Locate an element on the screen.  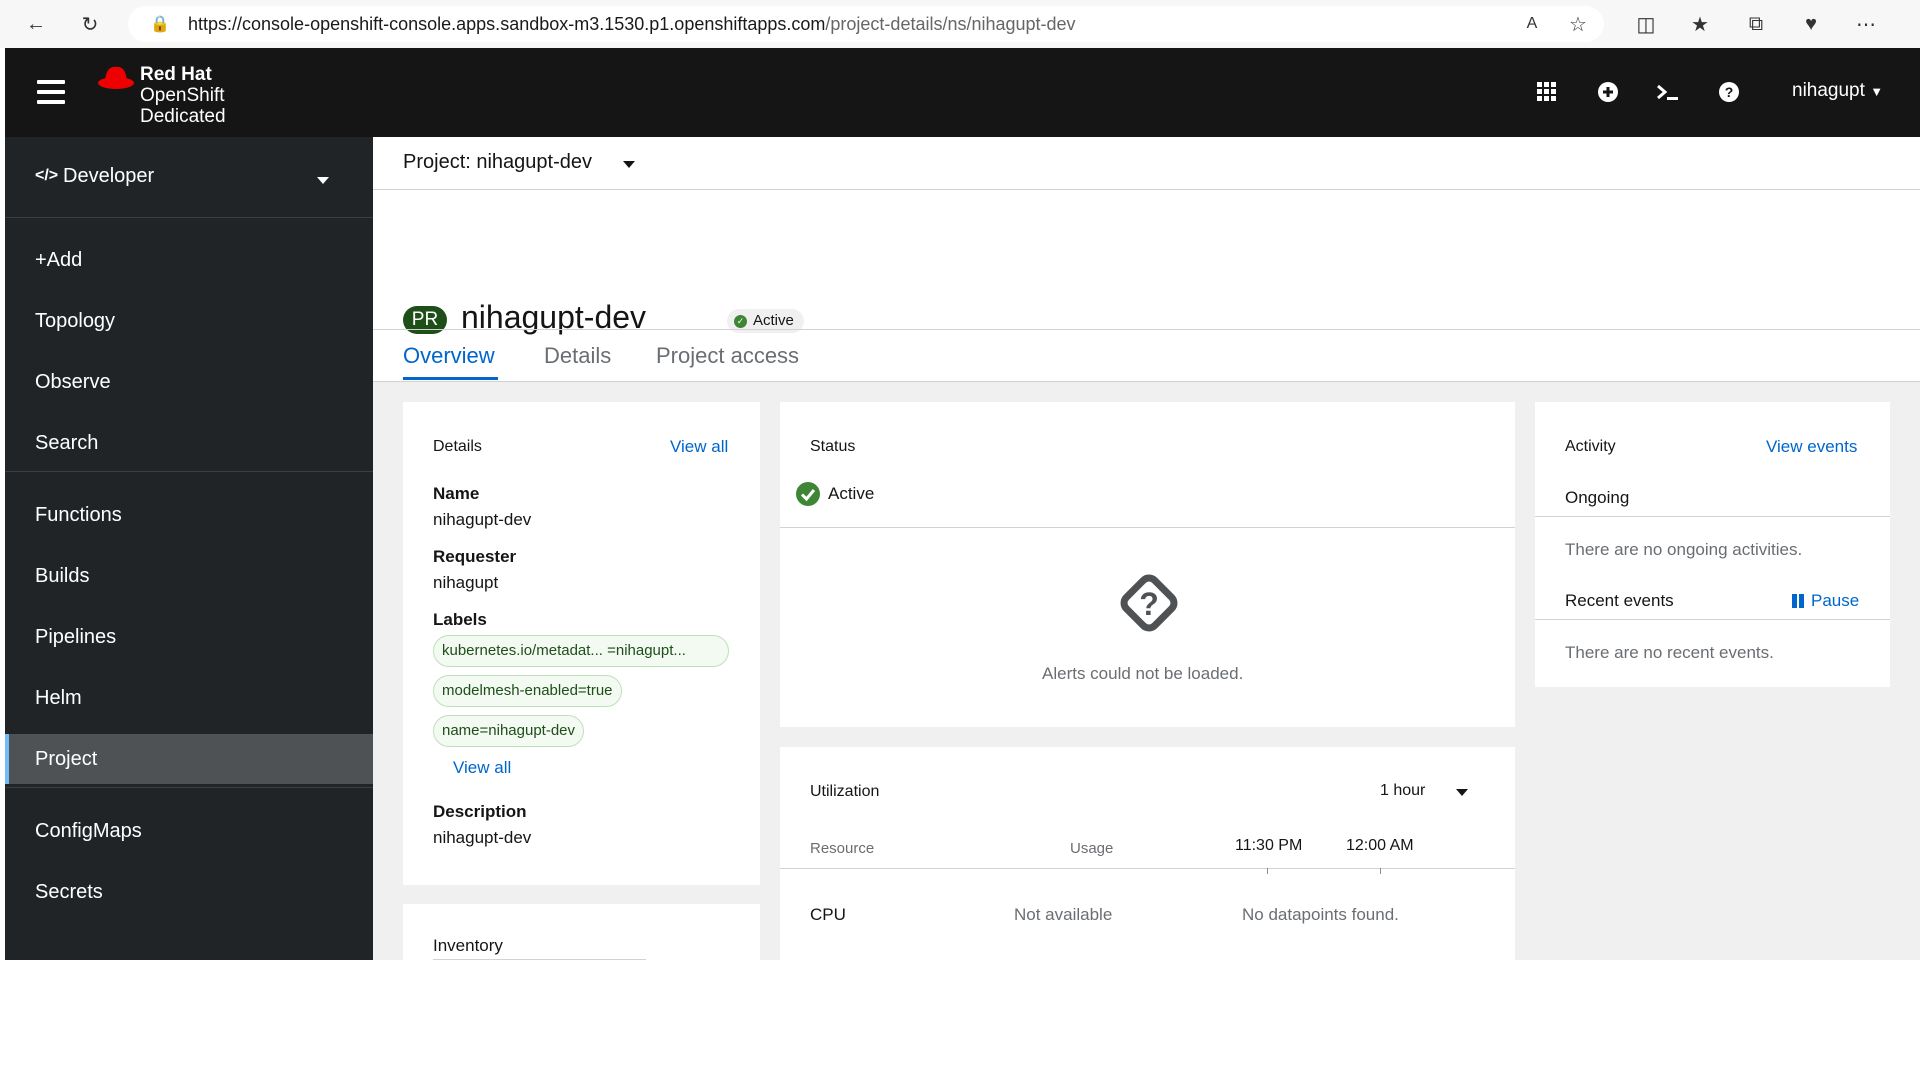
tab-details: Details is located at coordinates (577, 356).